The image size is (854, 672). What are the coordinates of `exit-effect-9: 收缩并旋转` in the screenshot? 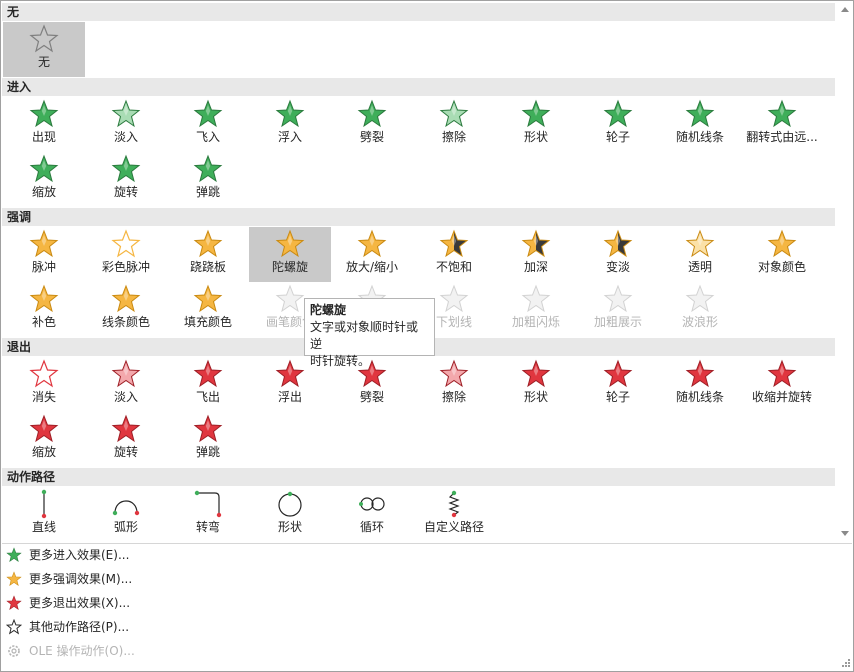 It's located at (782, 384).